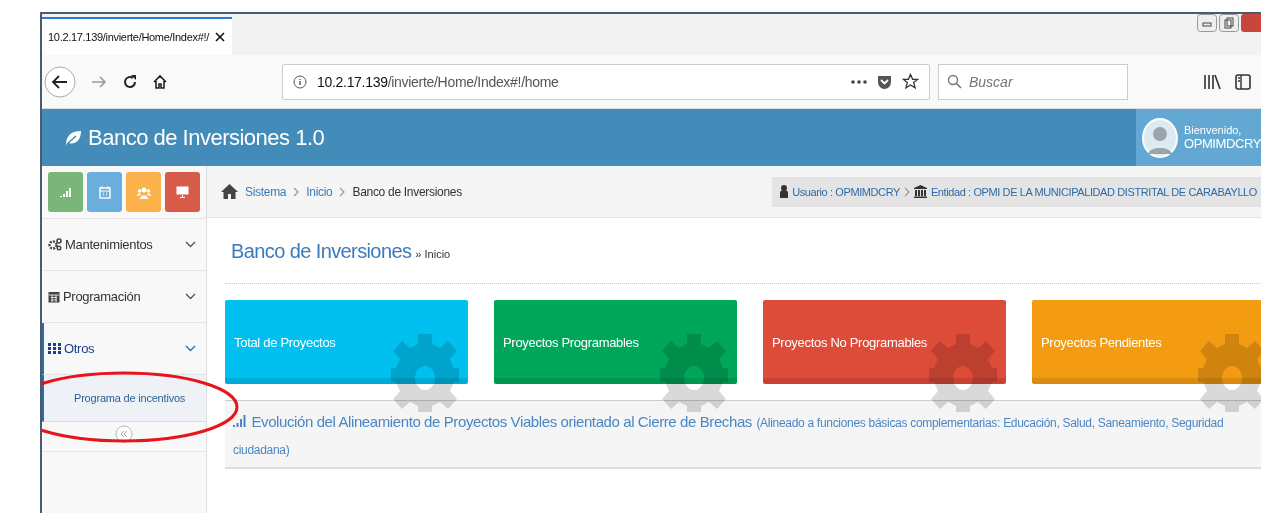 The height and width of the screenshot is (513, 1261). What do you see at coordinates (1160, 137) in the screenshot?
I see `avatar-icon` at bounding box center [1160, 137].